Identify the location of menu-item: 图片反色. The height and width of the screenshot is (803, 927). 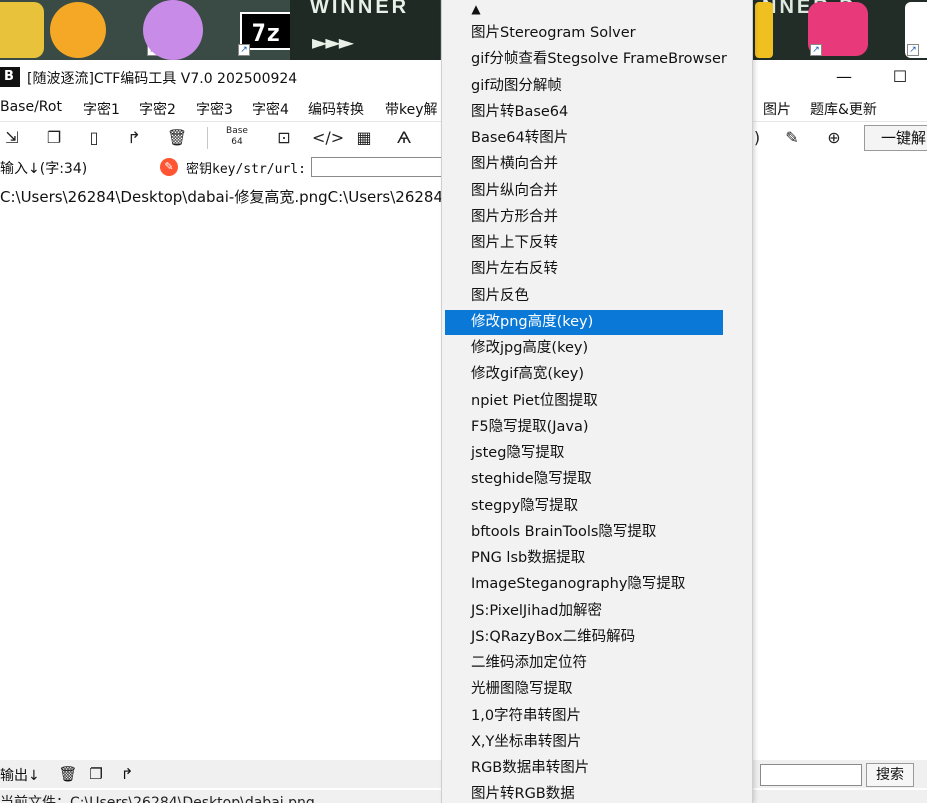
(584, 296).